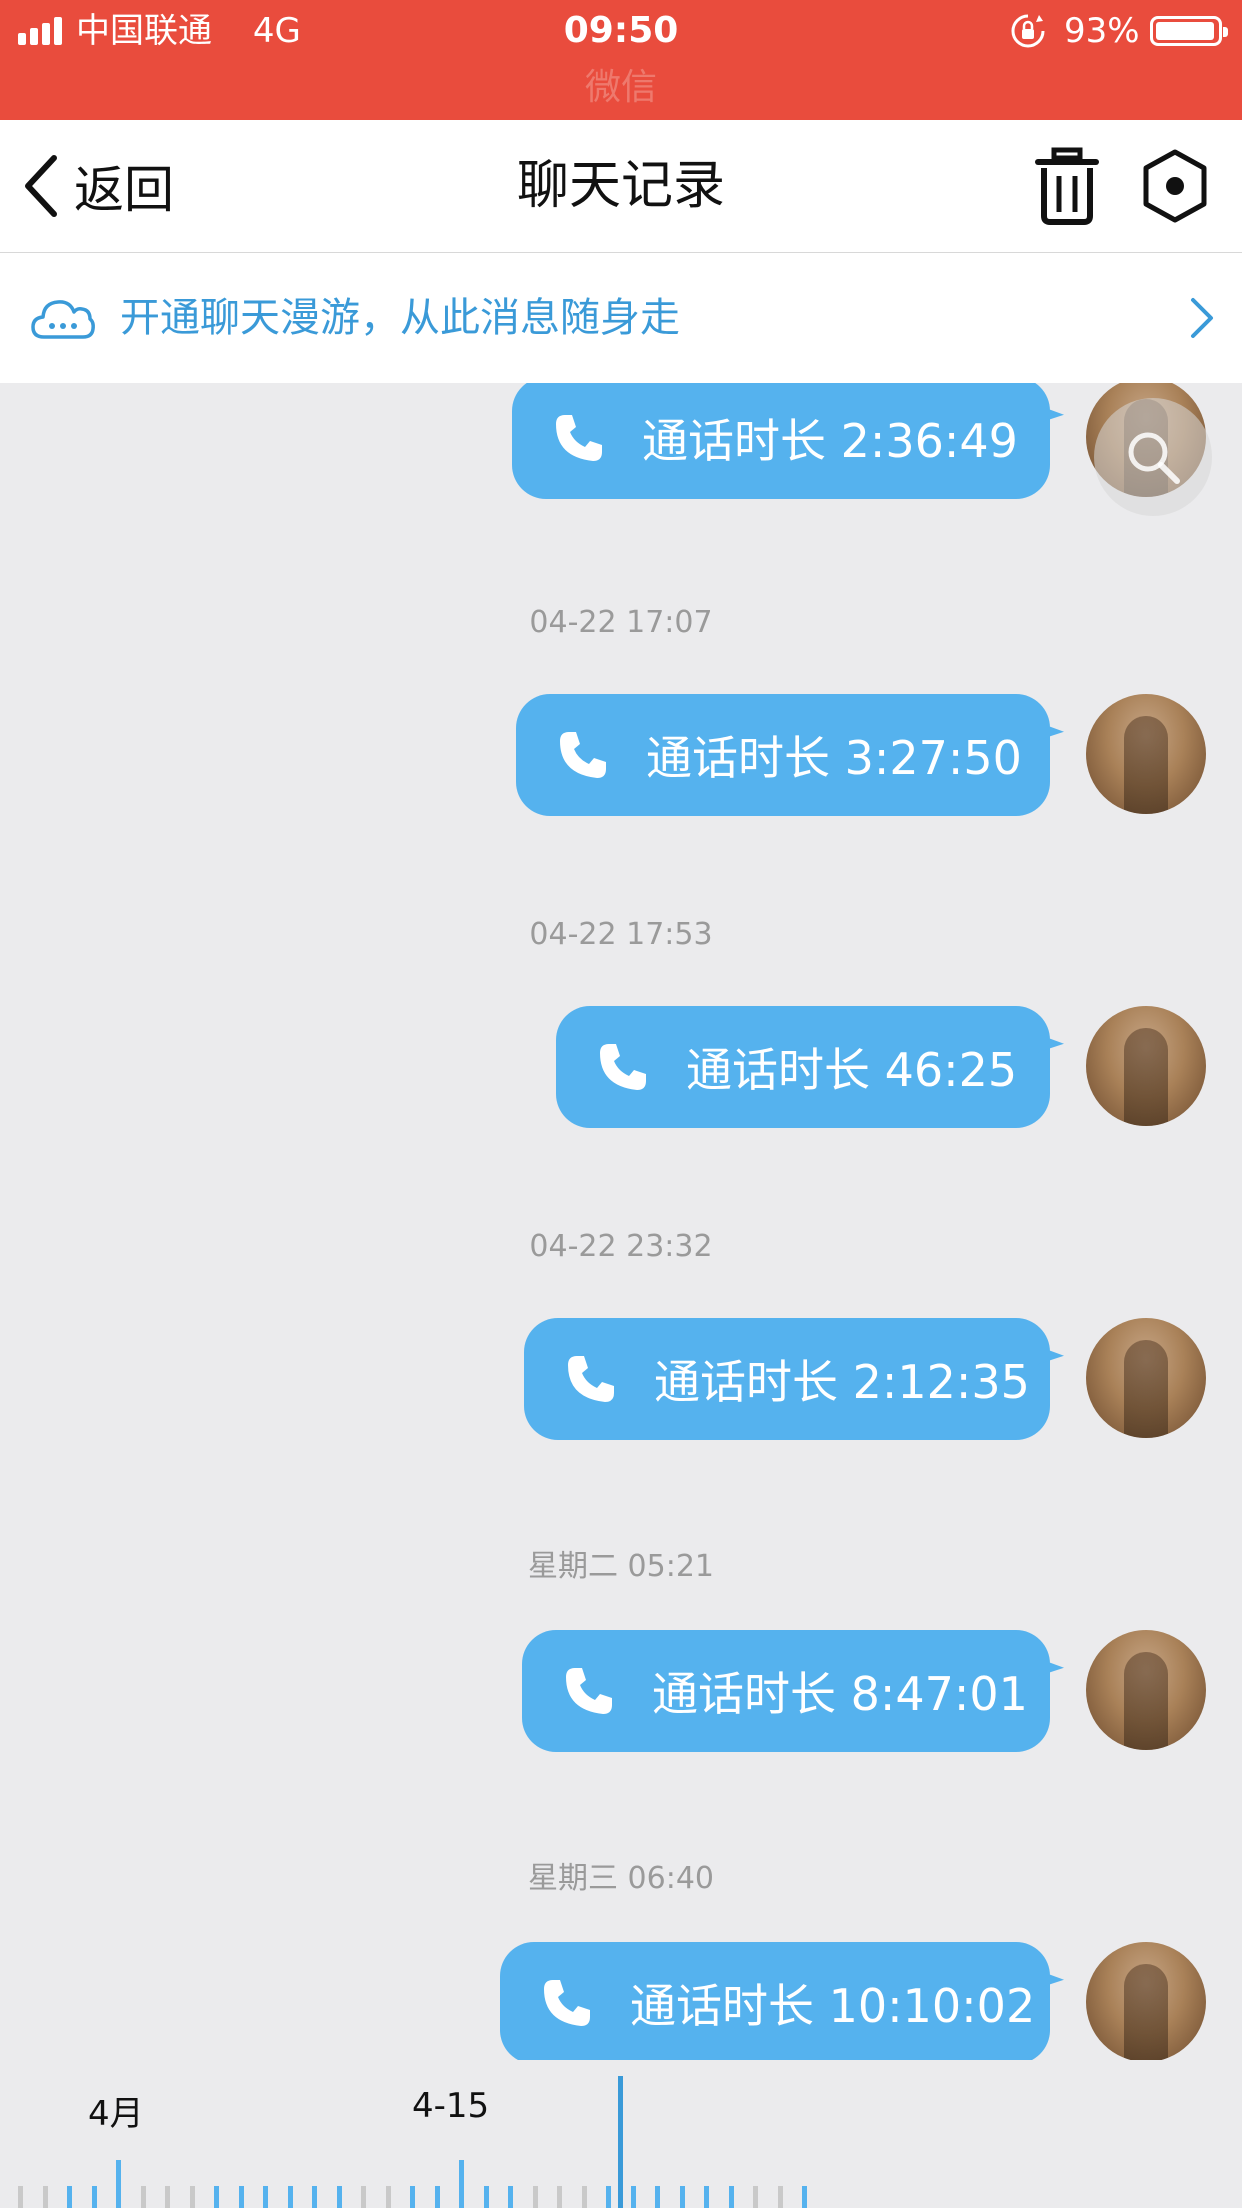 The height and width of the screenshot is (2208, 1242). I want to click on message-timestamp: 星期二 05:21, so click(621, 1566).